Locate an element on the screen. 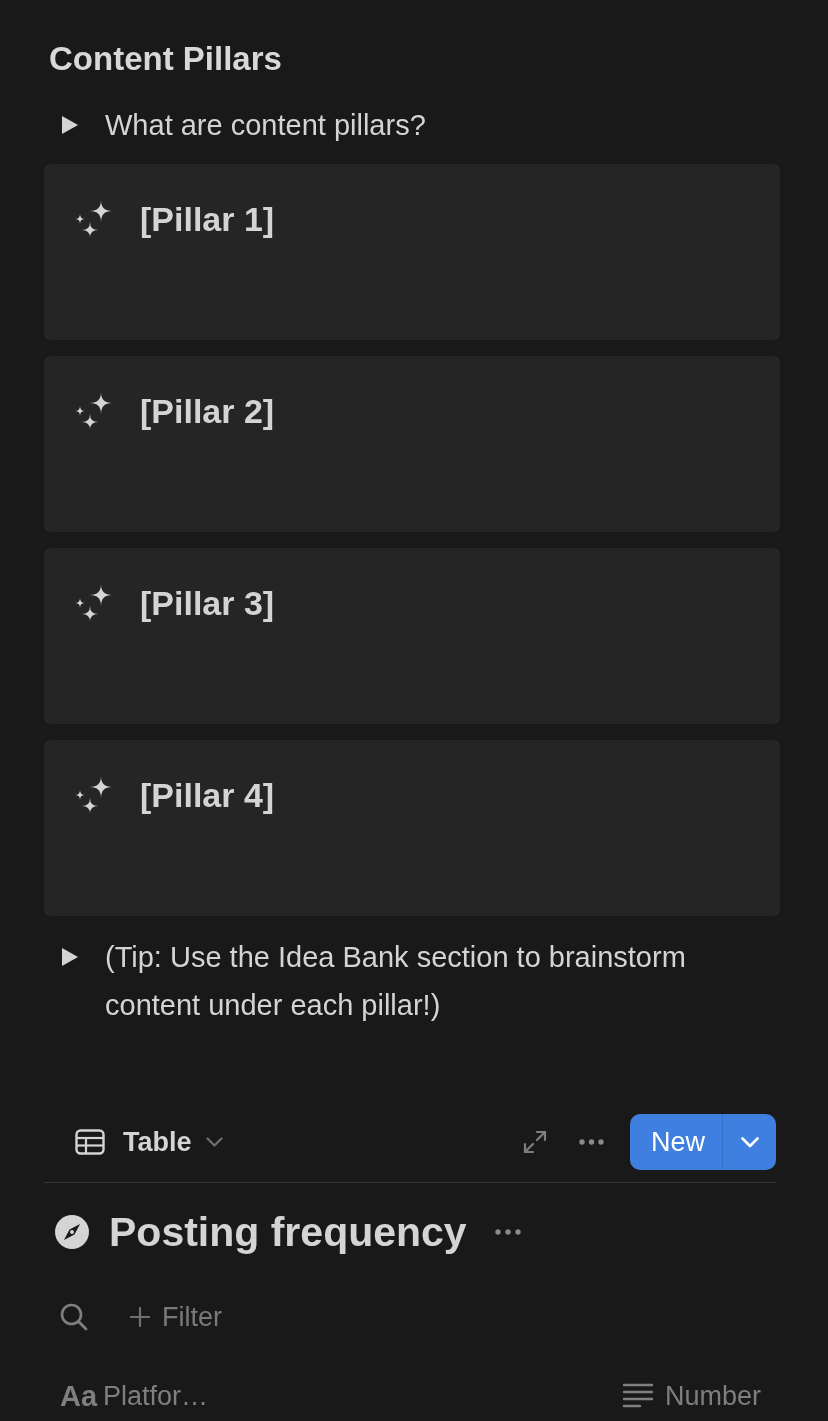 Image resolution: width=828 pixels, height=1421 pixels. title-type-icon: Aa is located at coordinates (79, 1396).